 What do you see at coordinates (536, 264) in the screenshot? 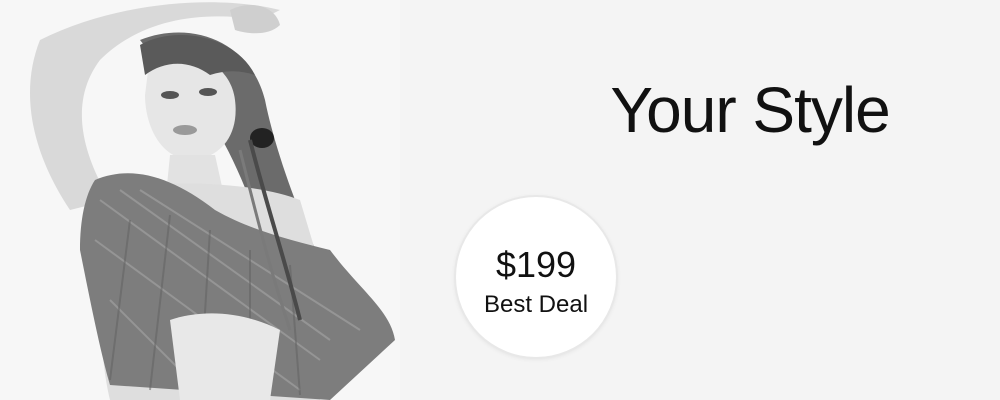
I see `price-text: $199` at bounding box center [536, 264].